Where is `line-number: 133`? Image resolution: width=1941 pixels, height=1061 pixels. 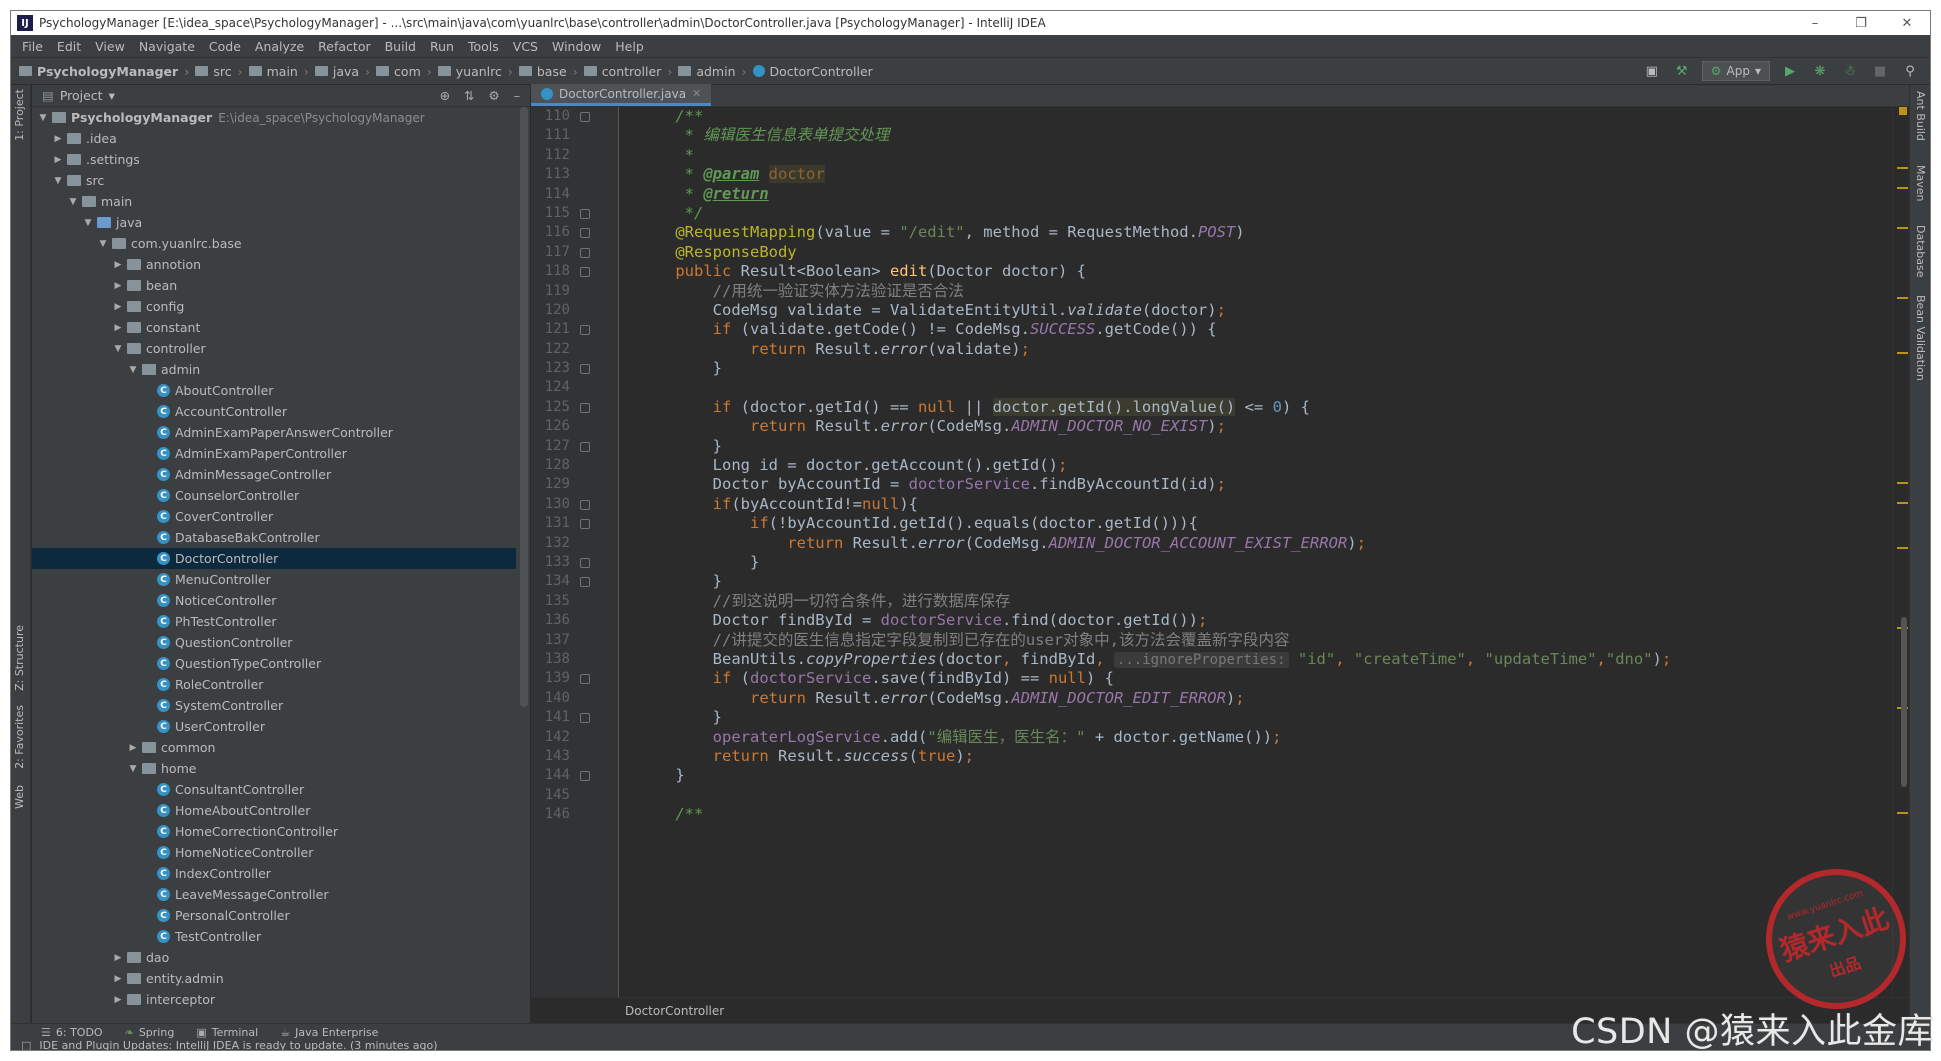 line-number: 133 is located at coordinates (574, 562).